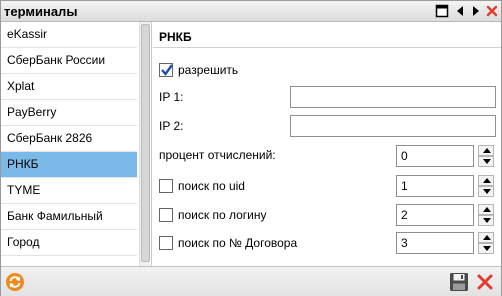  I want to click on ip1-label: IP 1:, so click(171, 97).